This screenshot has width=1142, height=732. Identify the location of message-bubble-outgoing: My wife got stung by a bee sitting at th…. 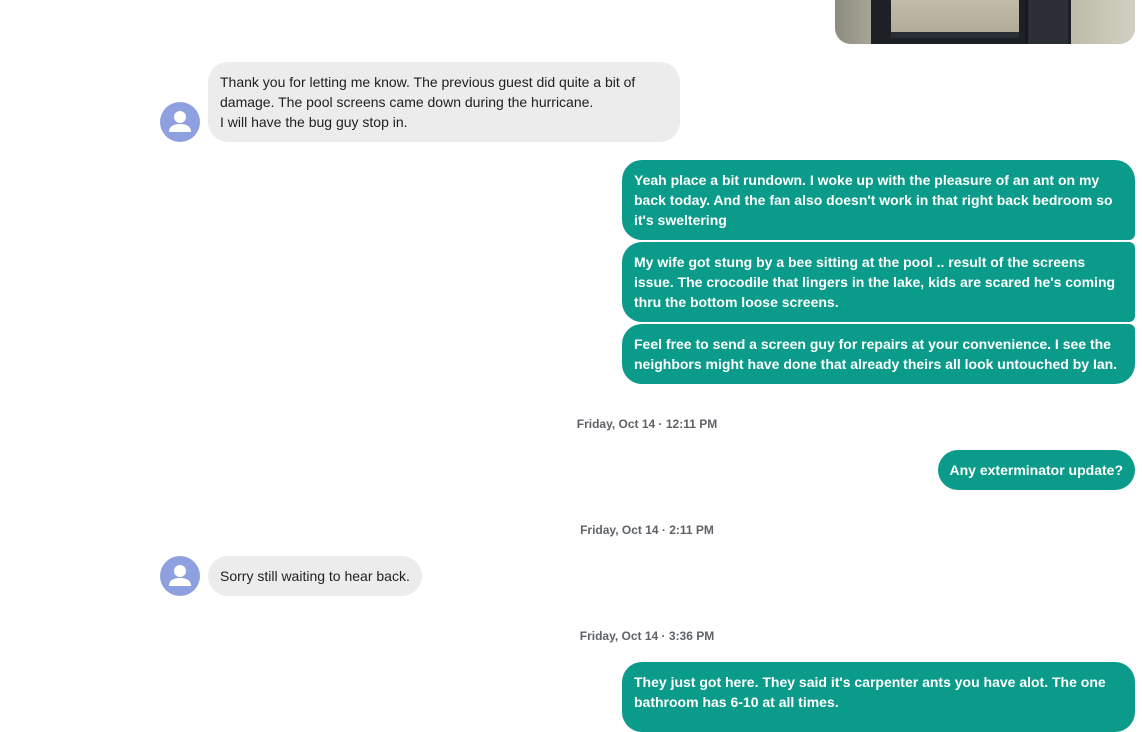
(878, 282).